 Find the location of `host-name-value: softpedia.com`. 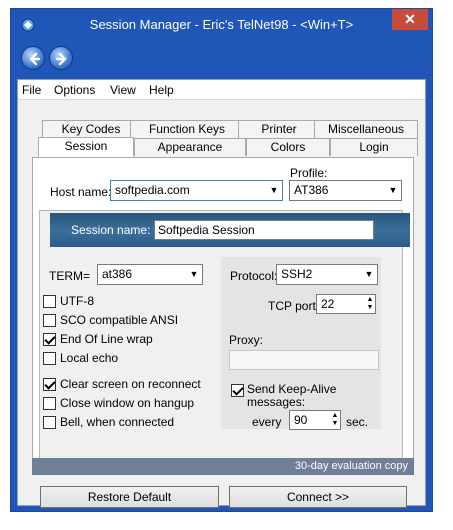

host-name-value: softpedia.com is located at coordinates (152, 190).